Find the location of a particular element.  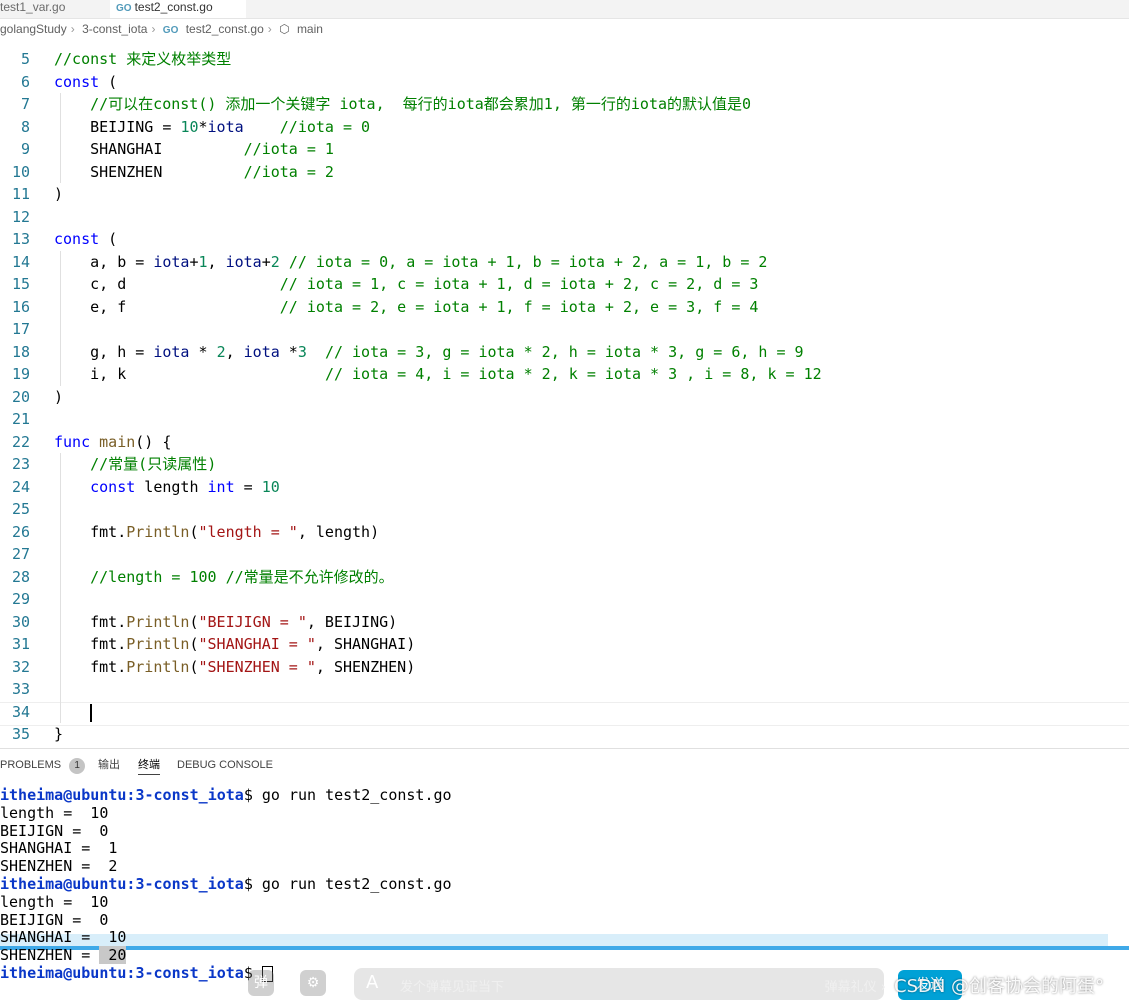

code-token: 1 is located at coordinates (203, 261).